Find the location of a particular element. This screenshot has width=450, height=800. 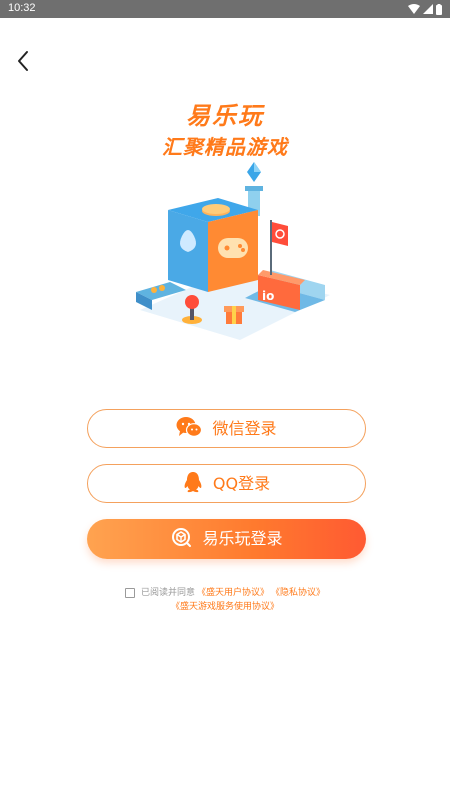

privacy-policy-link: 《隐私协议》 is located at coordinates (298, 593).